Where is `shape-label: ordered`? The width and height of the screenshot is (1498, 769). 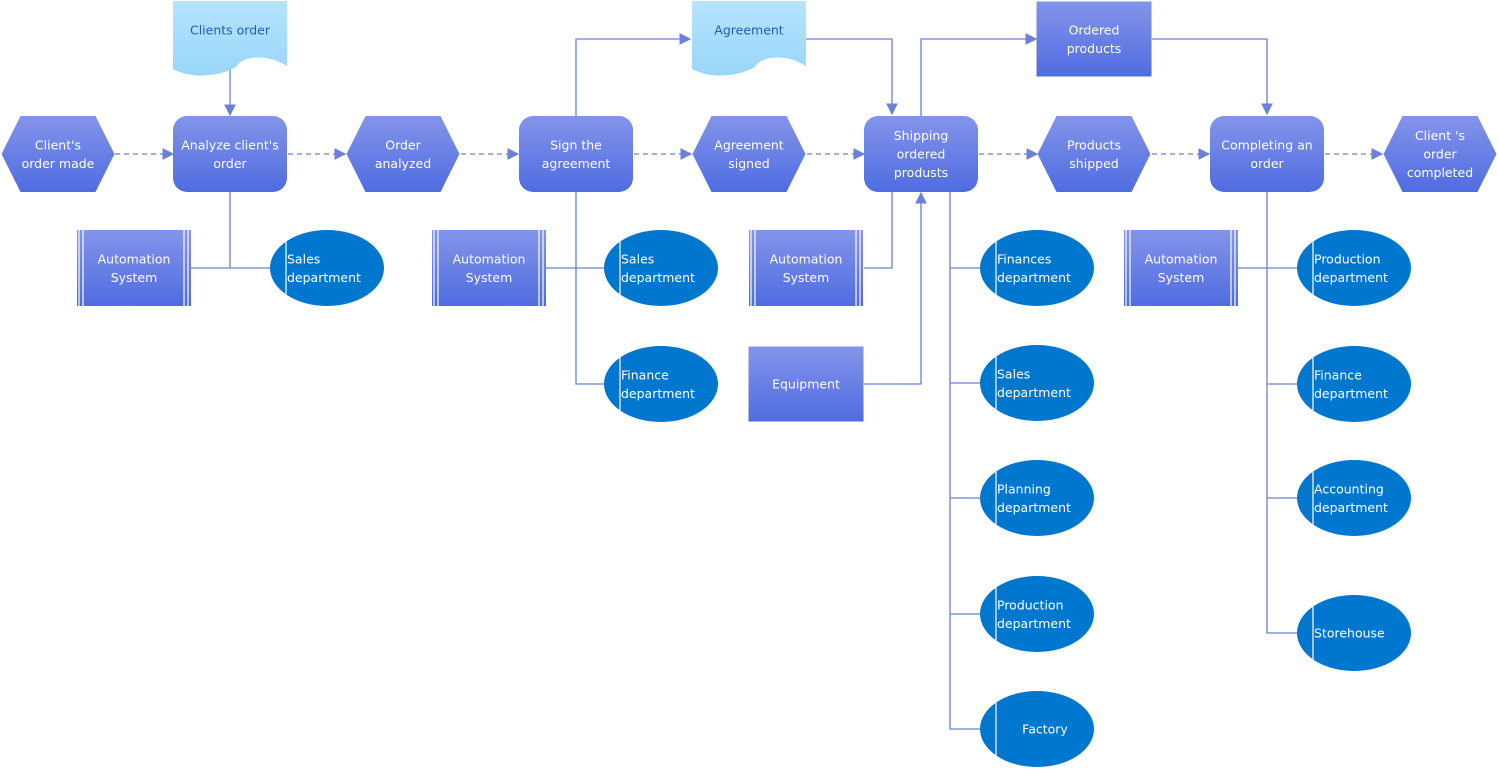 shape-label: ordered is located at coordinates (921, 154).